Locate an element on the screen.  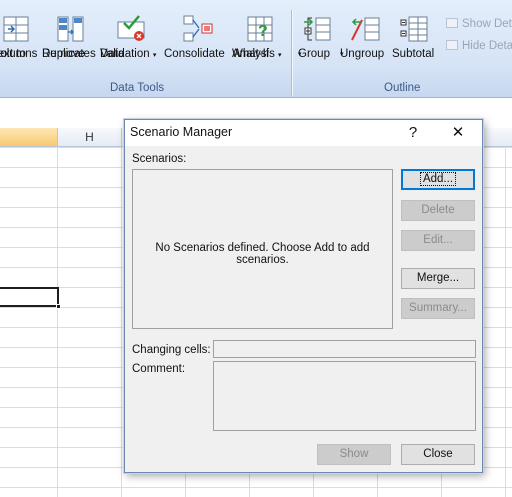
text-to-columns-button: Text to Columns is located at coordinates (20, 37).